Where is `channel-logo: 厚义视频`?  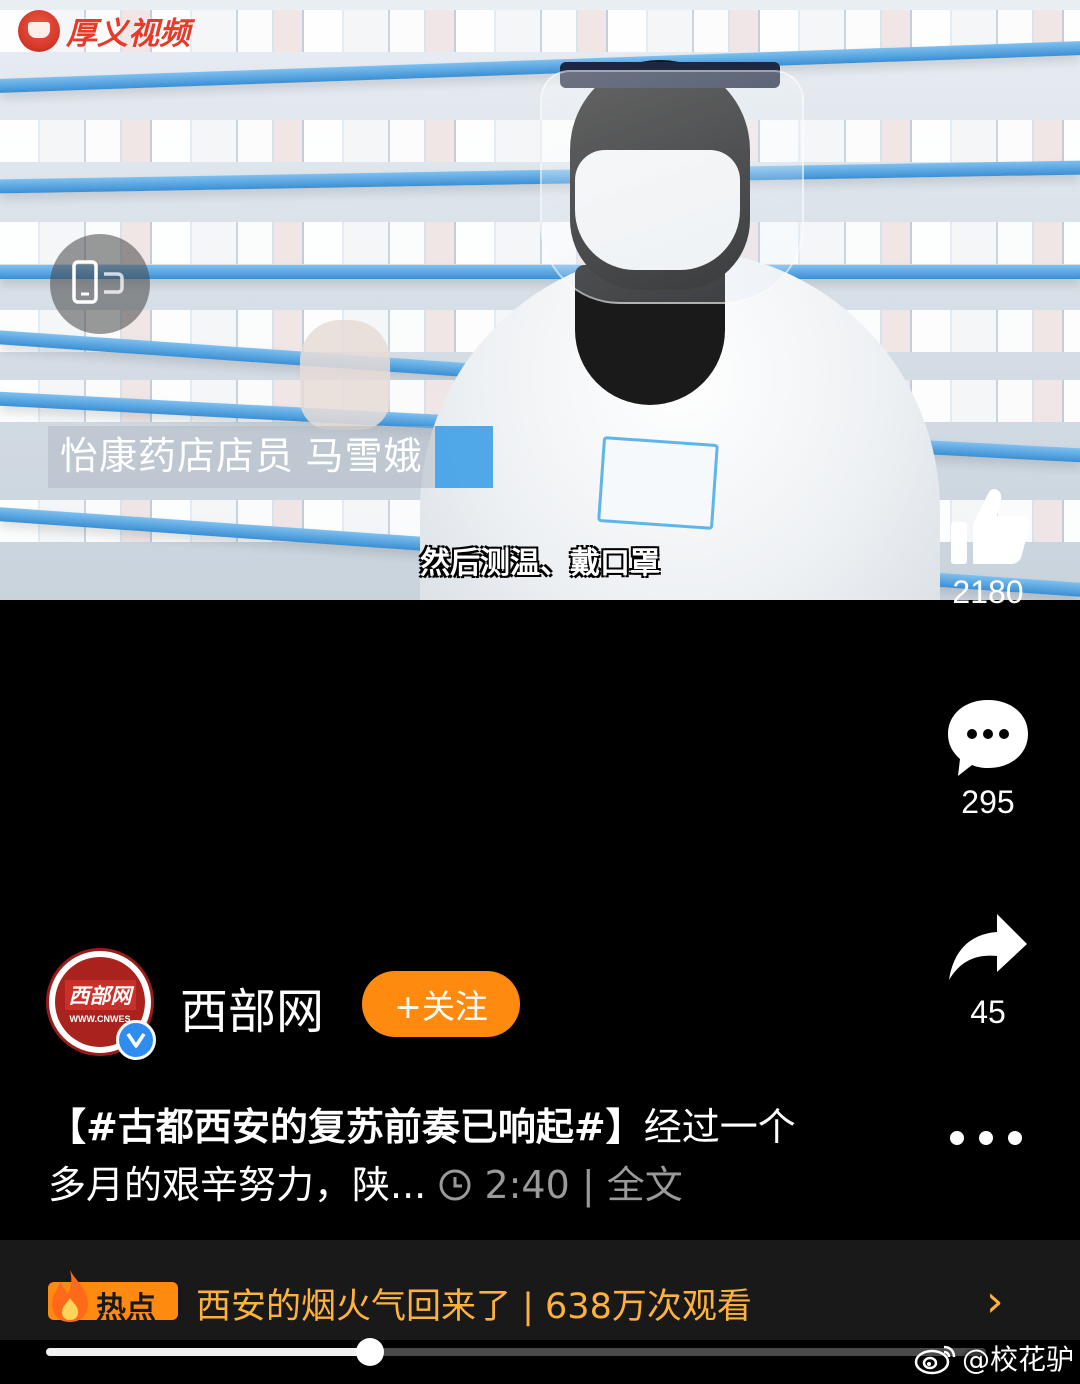 channel-logo: 厚义视频 is located at coordinates (104, 30).